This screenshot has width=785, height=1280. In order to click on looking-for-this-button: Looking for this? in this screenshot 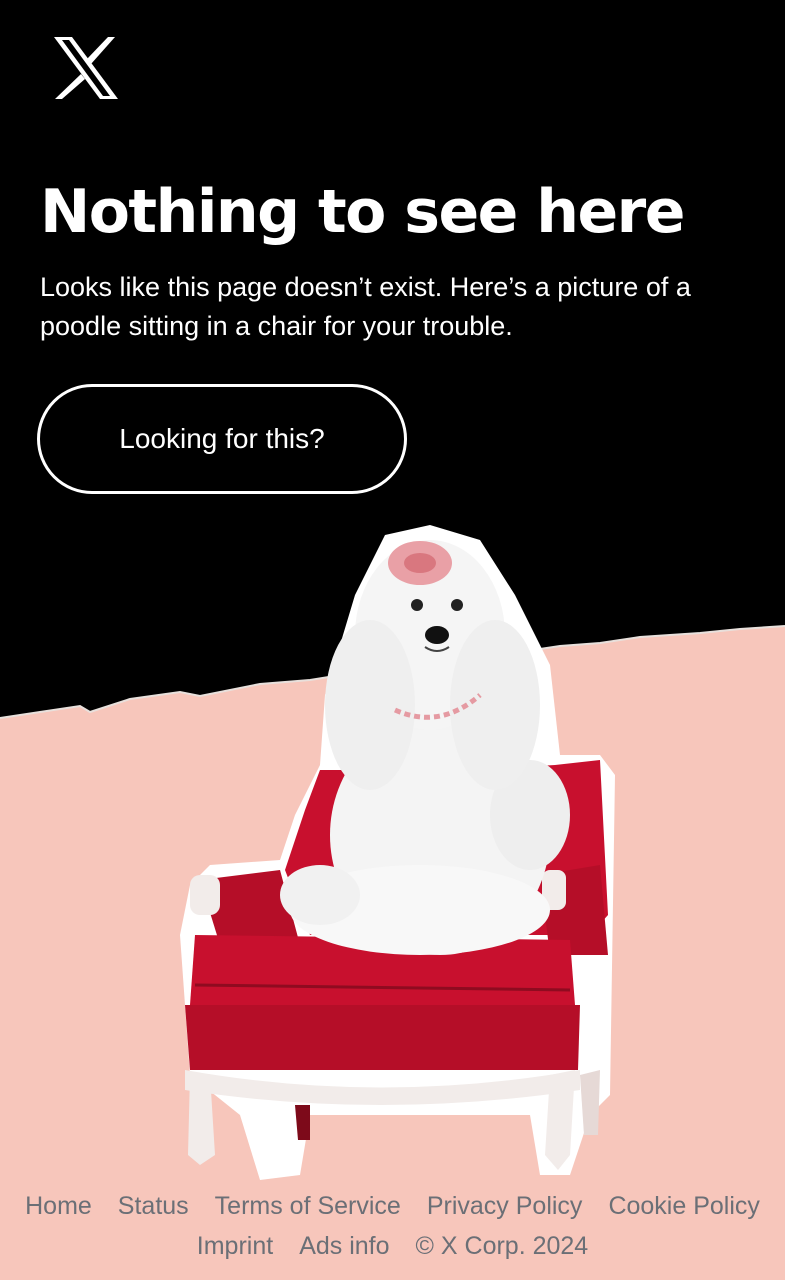, I will do `click(222, 439)`.